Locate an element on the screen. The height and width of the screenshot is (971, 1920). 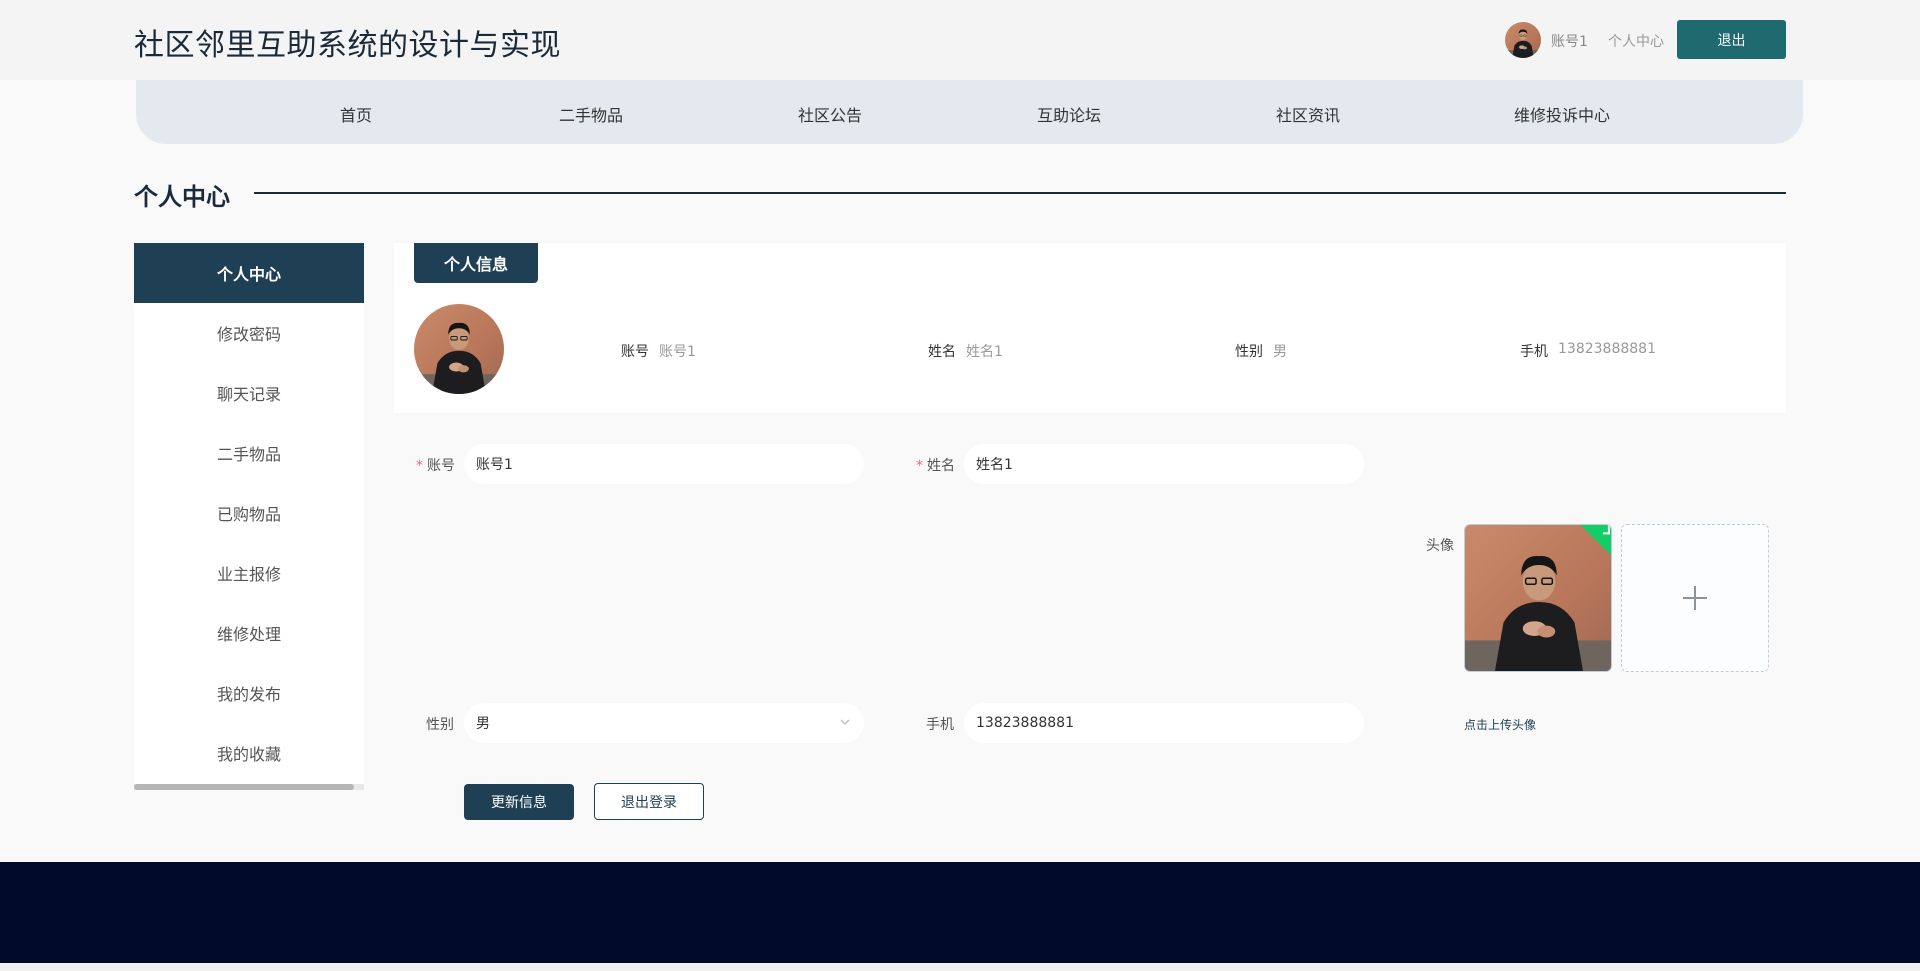
main-nav: 首页 二手物品 社区公告 互助论坛 社区资讯 维修投诉中心 is located at coordinates (969, 112).